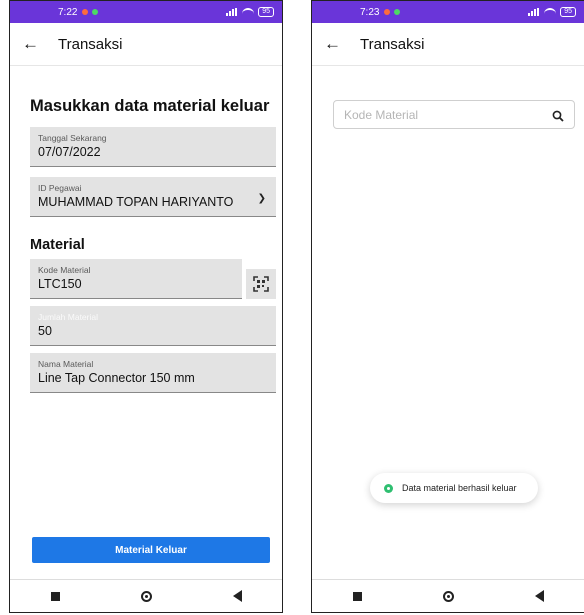 The width and height of the screenshot is (584, 615). I want to click on material-name-value: Line Tap Connector 150 mm, so click(116, 378).